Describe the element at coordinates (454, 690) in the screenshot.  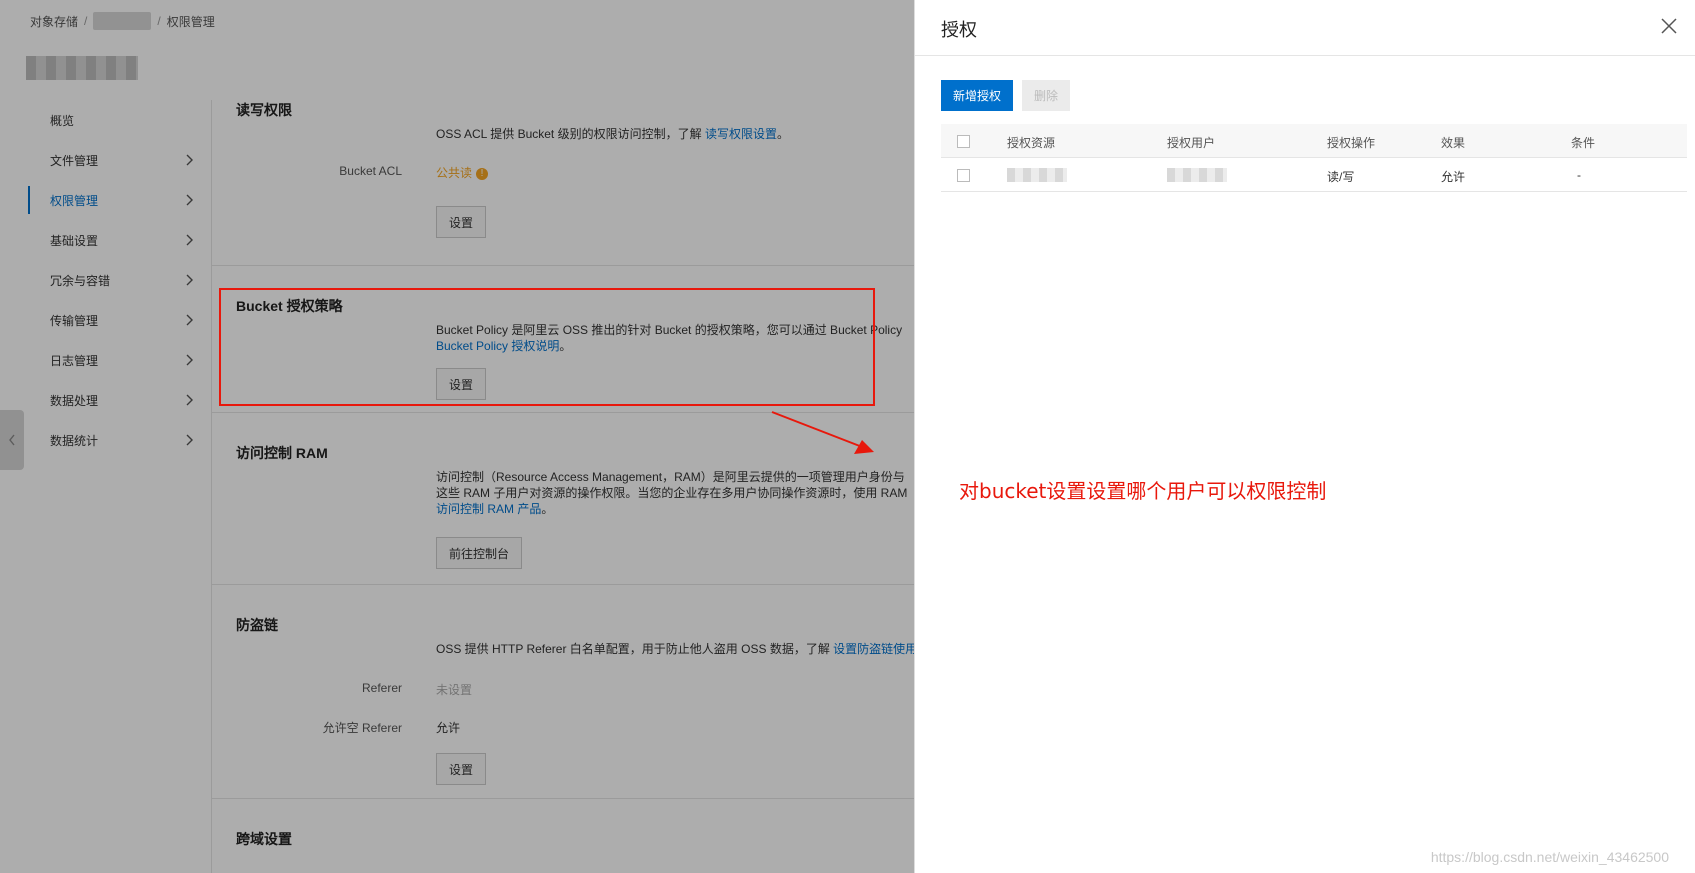
I see `referer-value: 未设置` at that location.